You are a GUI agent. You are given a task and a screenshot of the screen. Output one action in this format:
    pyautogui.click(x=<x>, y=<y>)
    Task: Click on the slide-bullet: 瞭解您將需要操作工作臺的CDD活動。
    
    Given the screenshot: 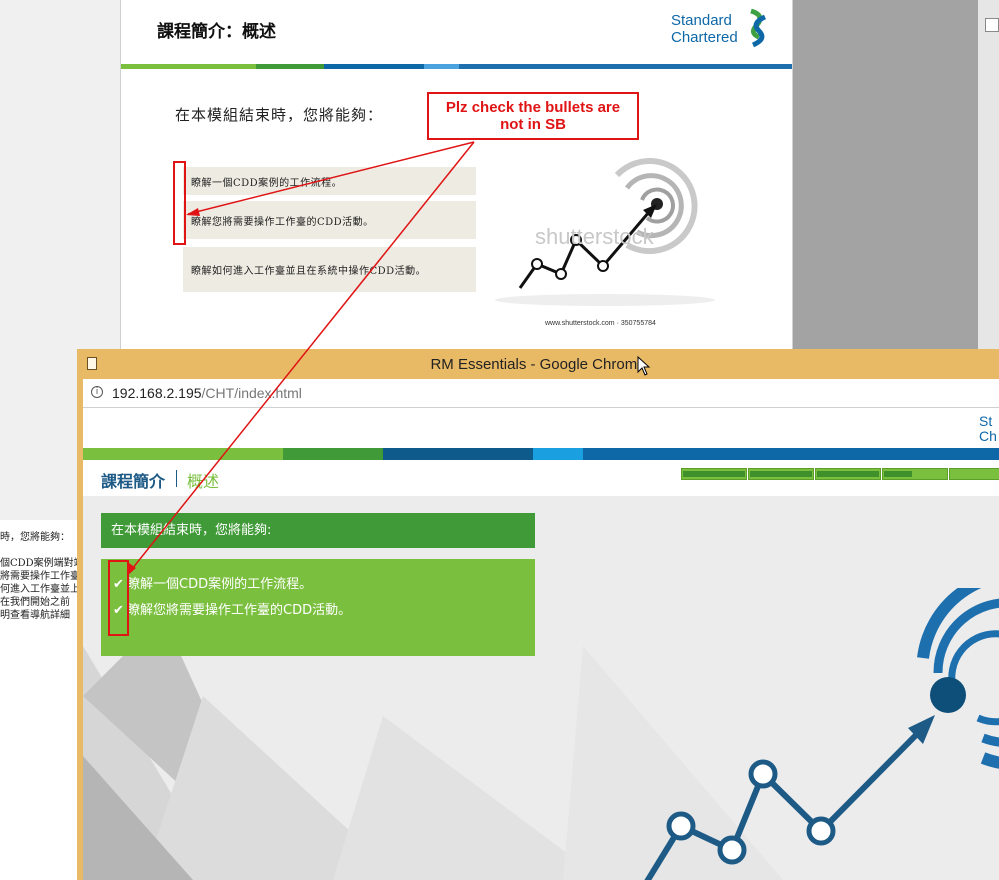 What is the action you would take?
    pyautogui.click(x=329, y=220)
    